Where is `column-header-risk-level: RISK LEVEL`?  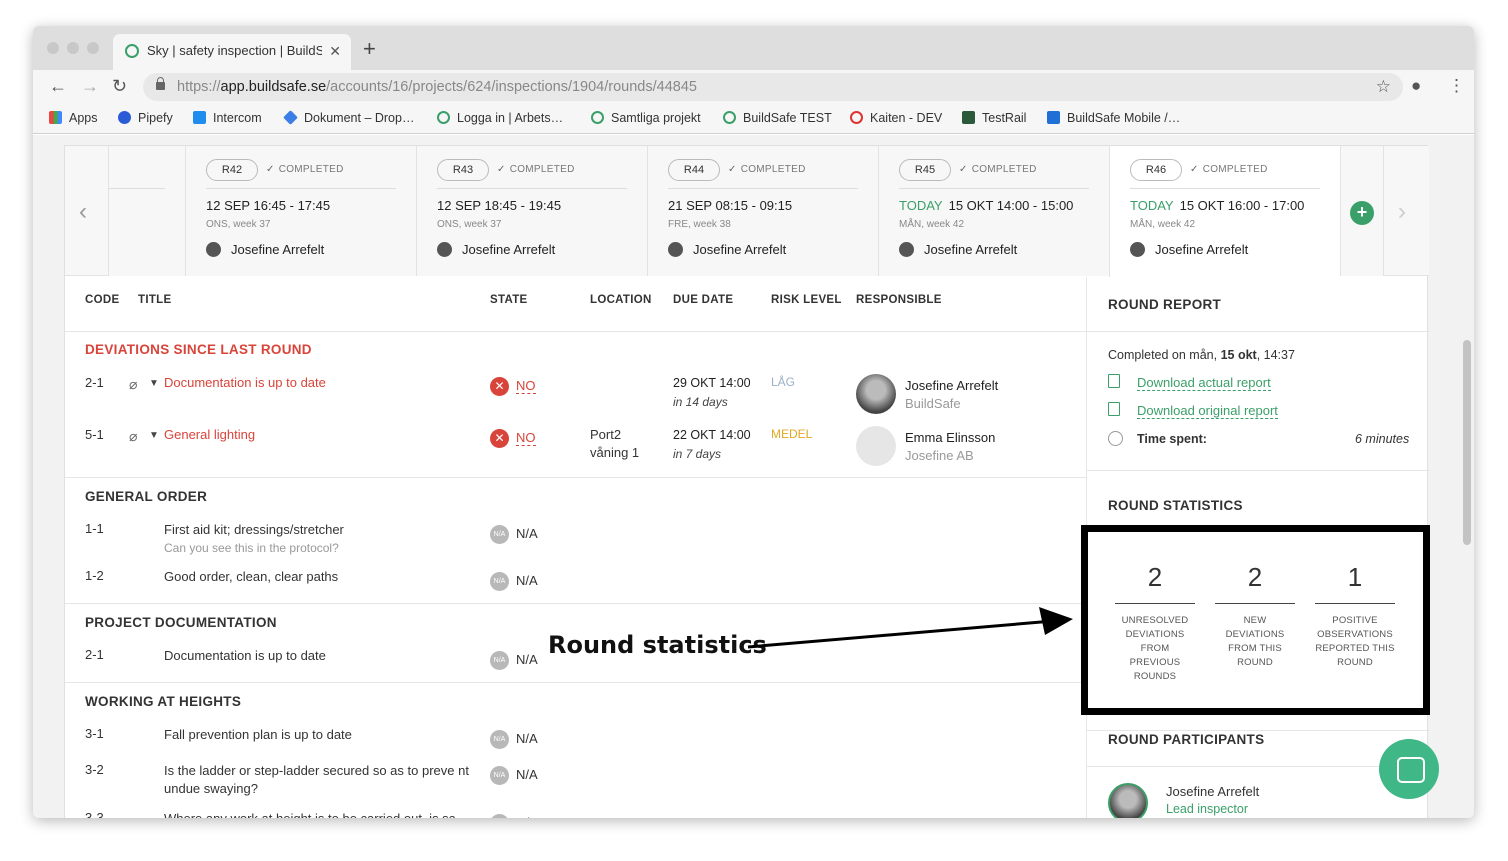 column-header-risk-level: RISK LEVEL is located at coordinates (806, 300).